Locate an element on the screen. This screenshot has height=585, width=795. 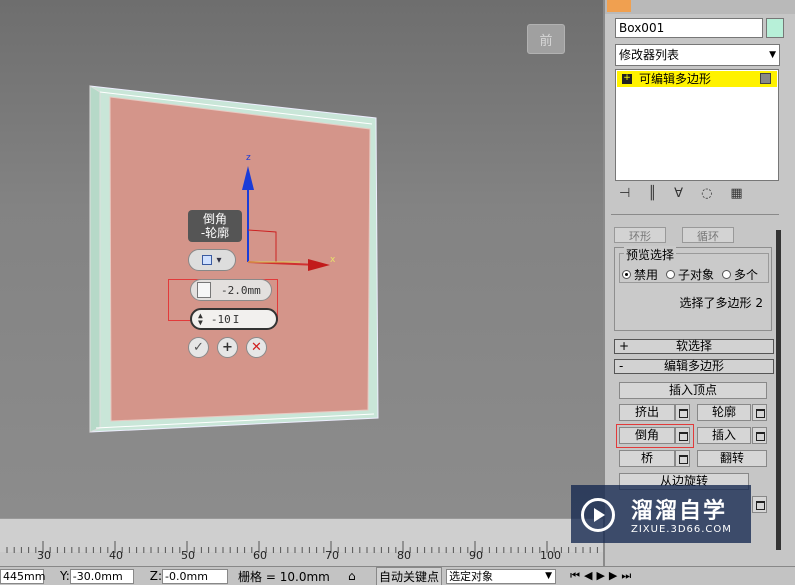
timeline: 30 40 50 60 70 80 90 100 is located at coordinates (301, 542).